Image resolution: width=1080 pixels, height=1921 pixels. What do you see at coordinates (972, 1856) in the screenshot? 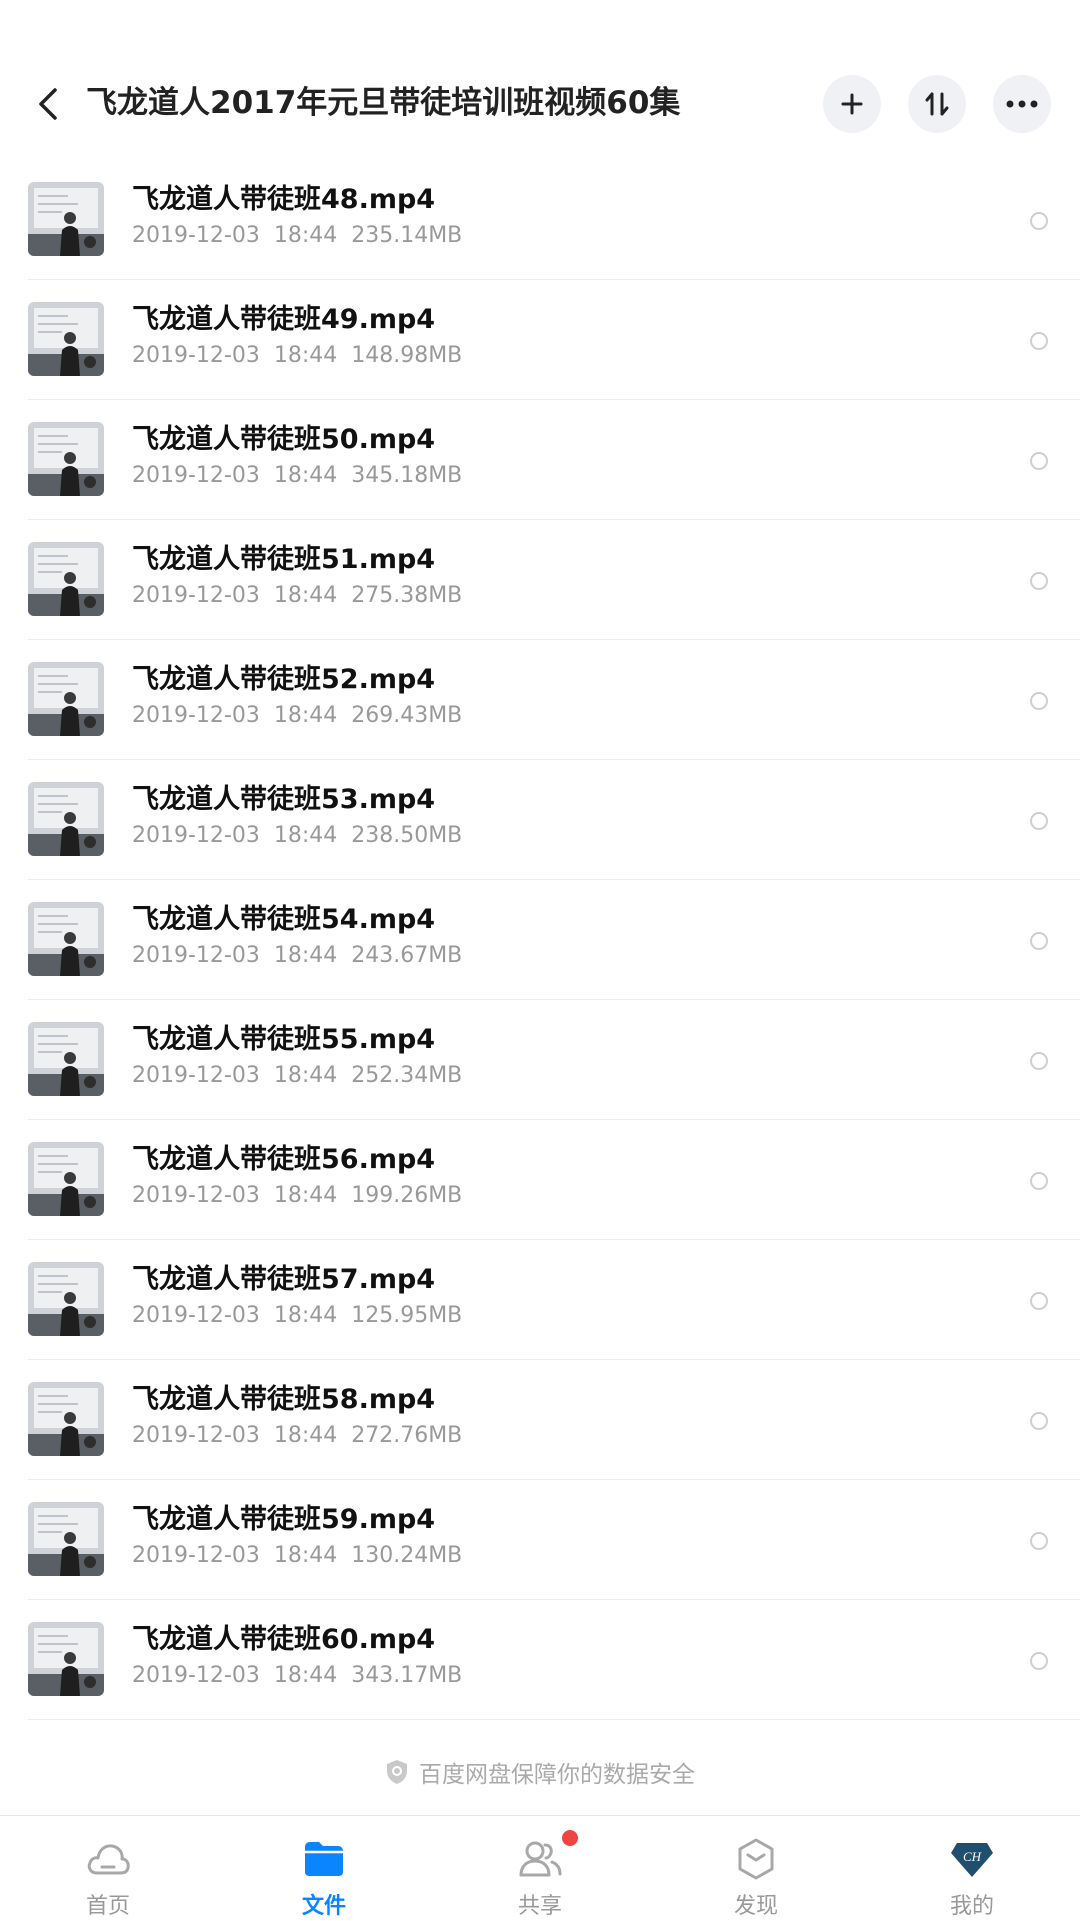
I see `avatar-text: CH` at bounding box center [972, 1856].